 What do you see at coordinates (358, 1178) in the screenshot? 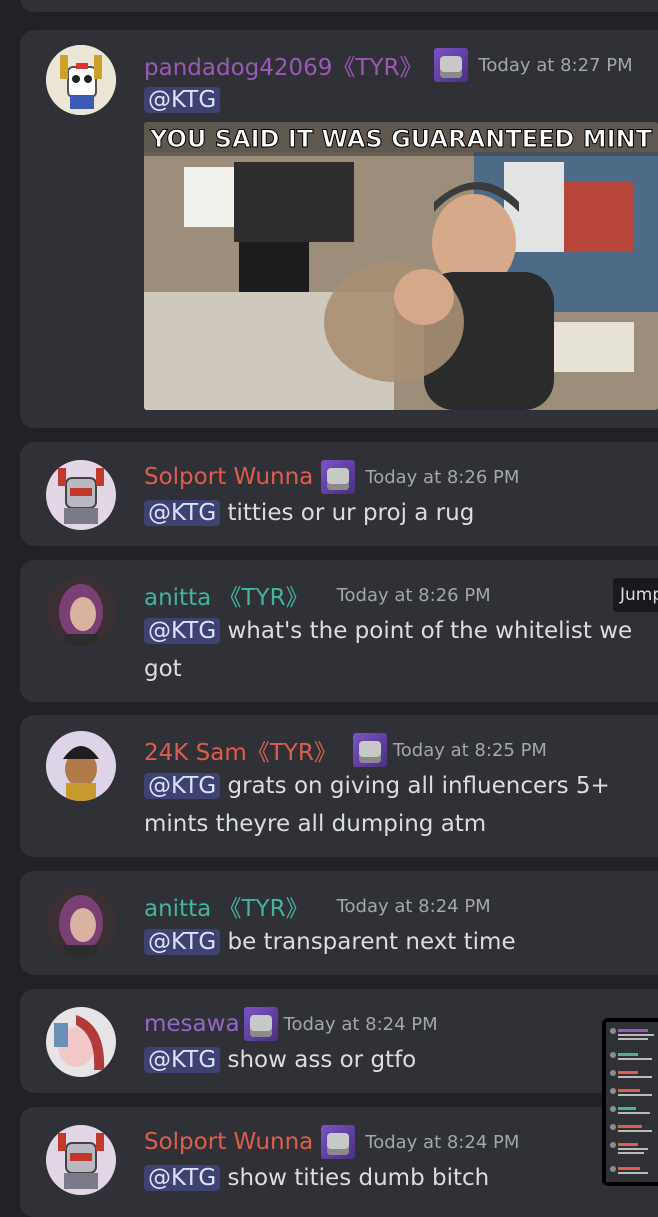
I see `message-text: show tities dumb bitch` at bounding box center [358, 1178].